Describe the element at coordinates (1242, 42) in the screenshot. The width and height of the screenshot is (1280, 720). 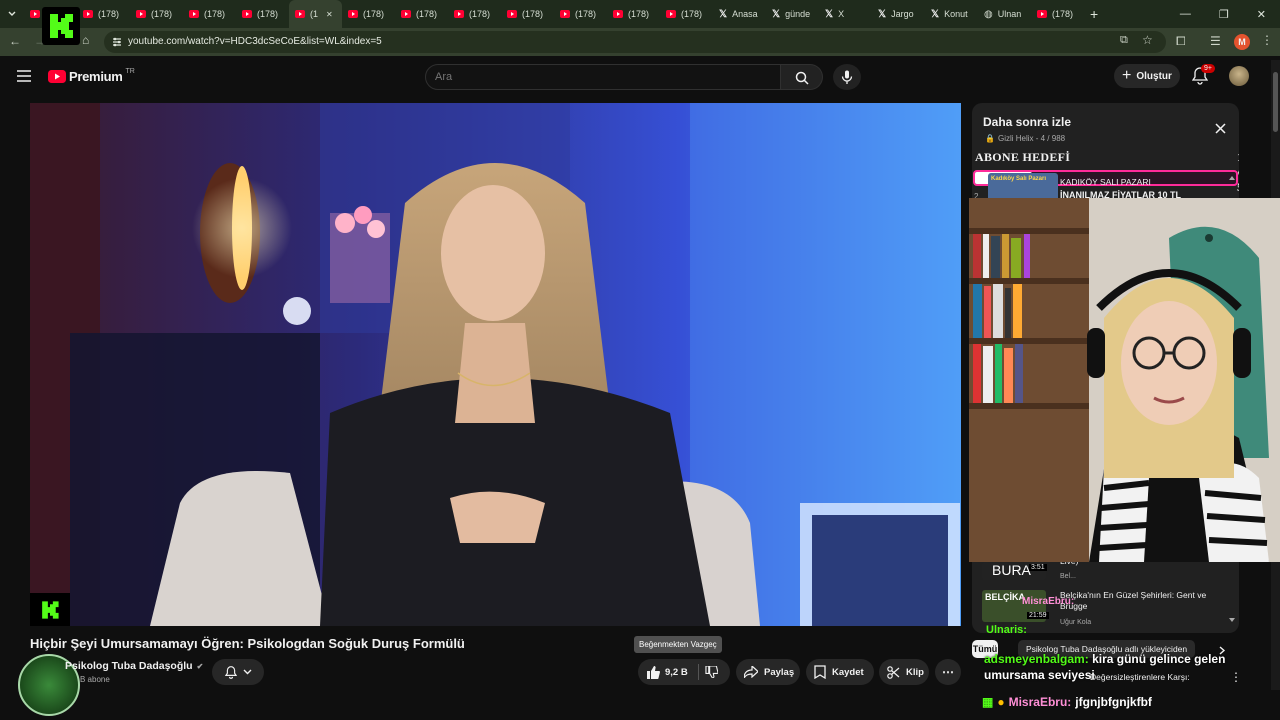
I see `profile-avatar: M` at that location.